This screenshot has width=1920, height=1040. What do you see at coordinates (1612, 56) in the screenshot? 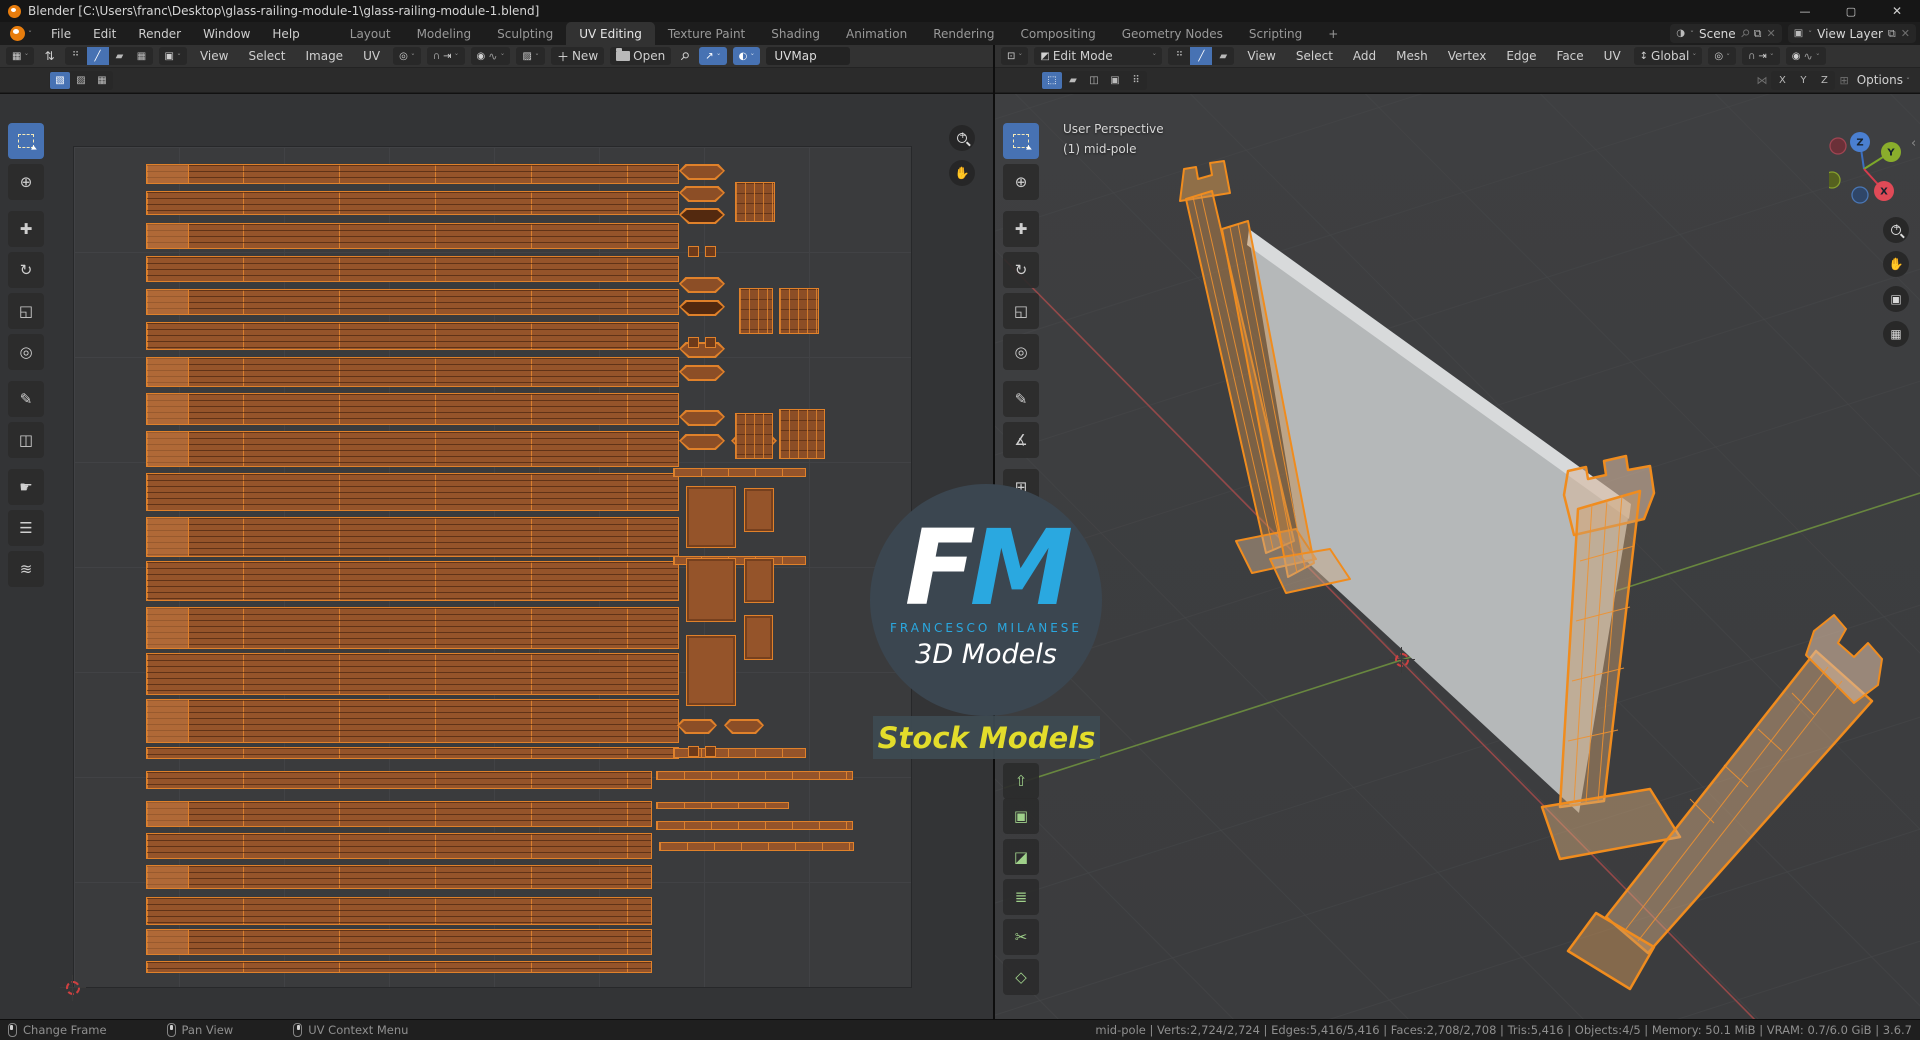
I see `v3d-menu-uv: UV` at bounding box center [1612, 56].